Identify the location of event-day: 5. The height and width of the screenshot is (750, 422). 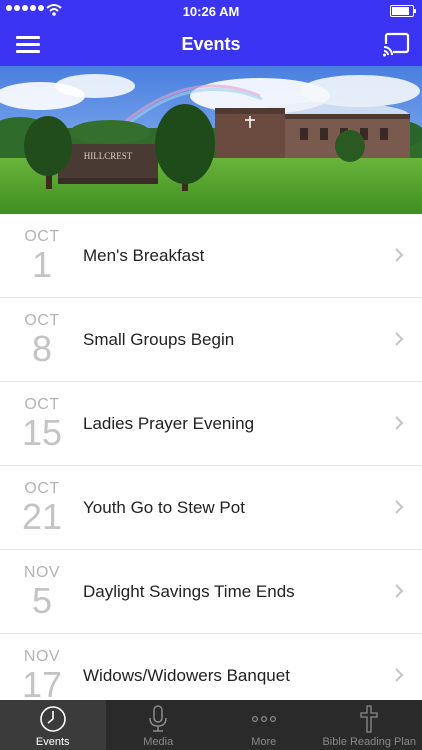
(42, 600).